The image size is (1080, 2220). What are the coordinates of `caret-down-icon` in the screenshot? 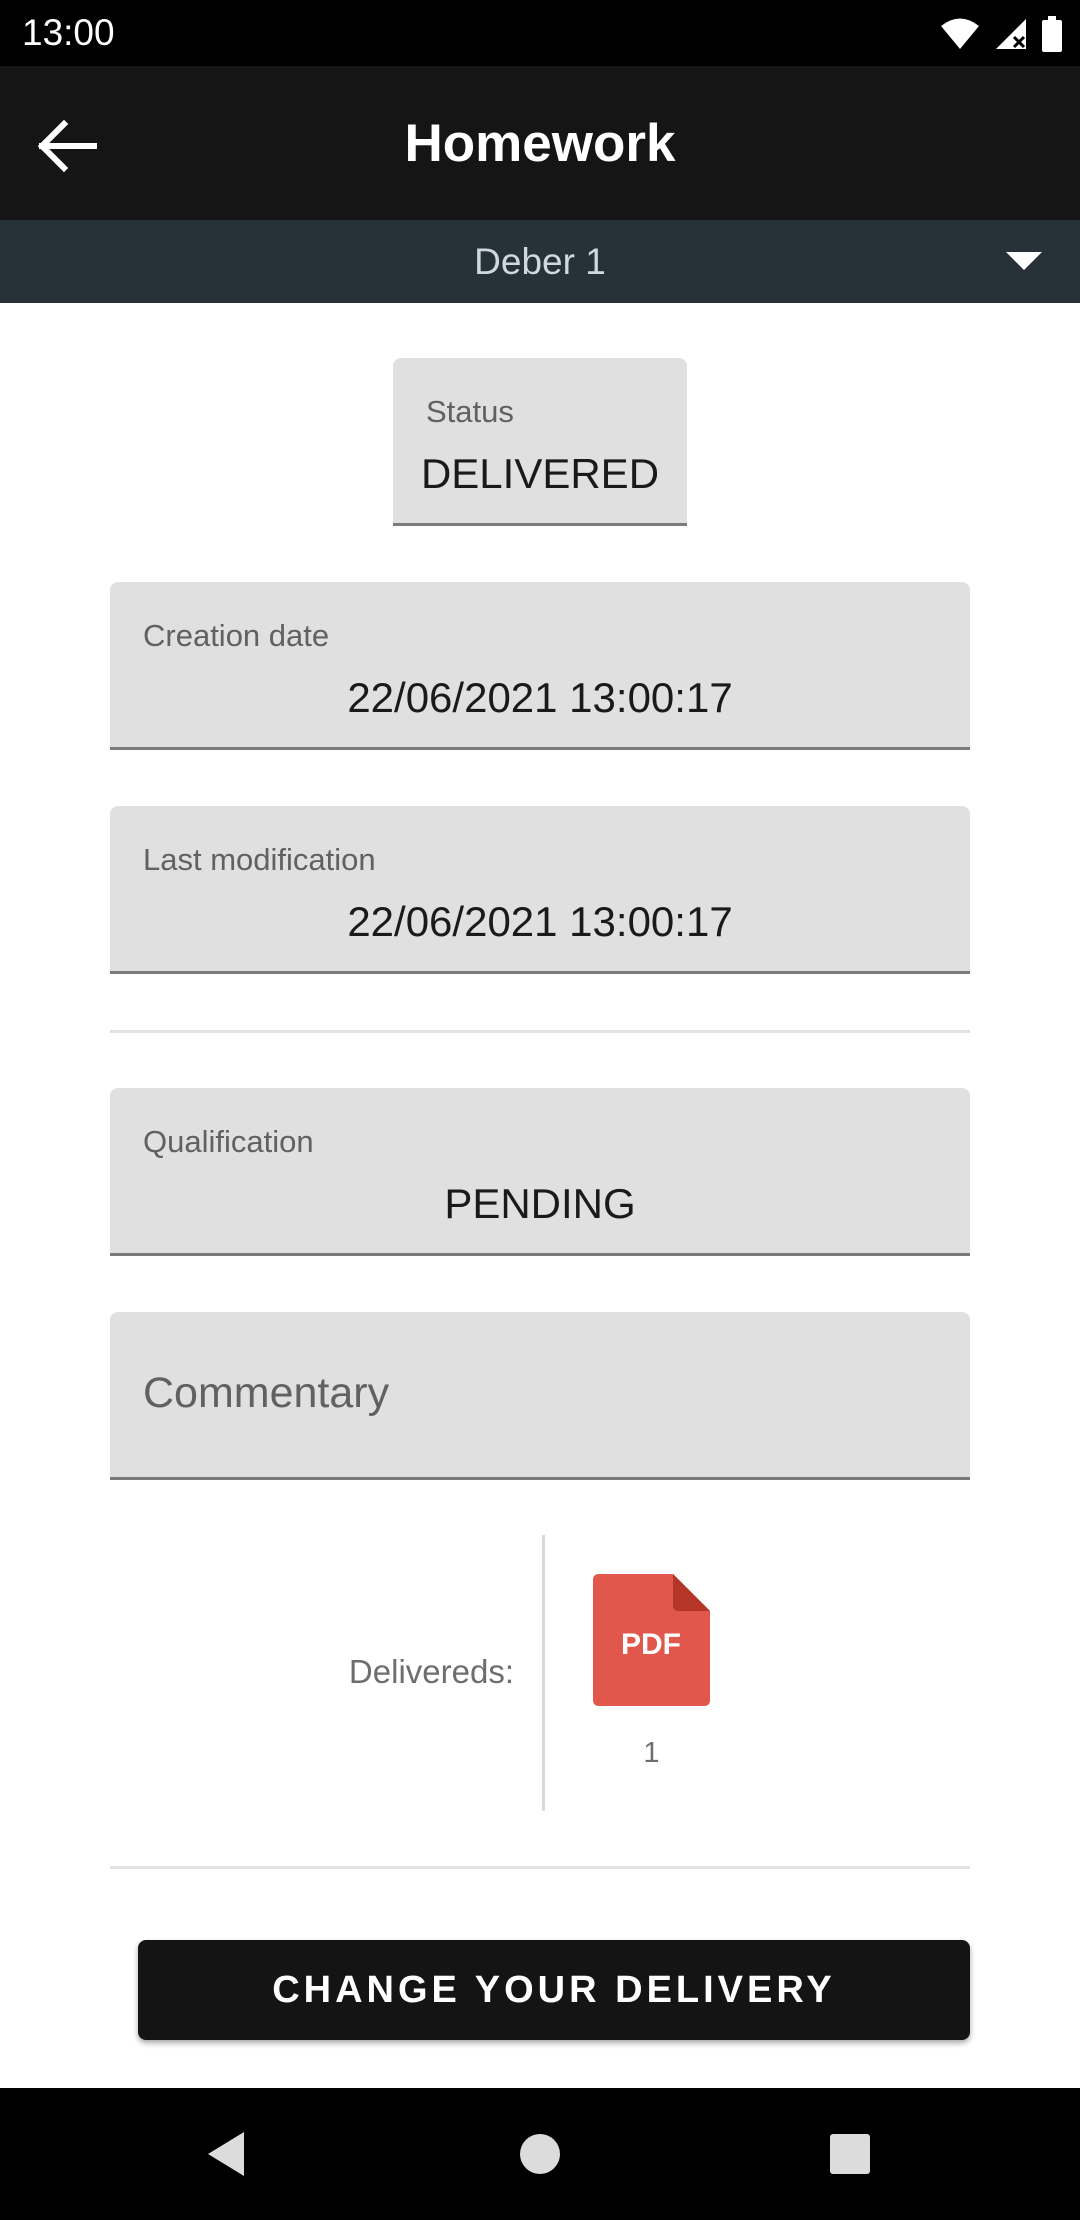 It's located at (1024, 261).